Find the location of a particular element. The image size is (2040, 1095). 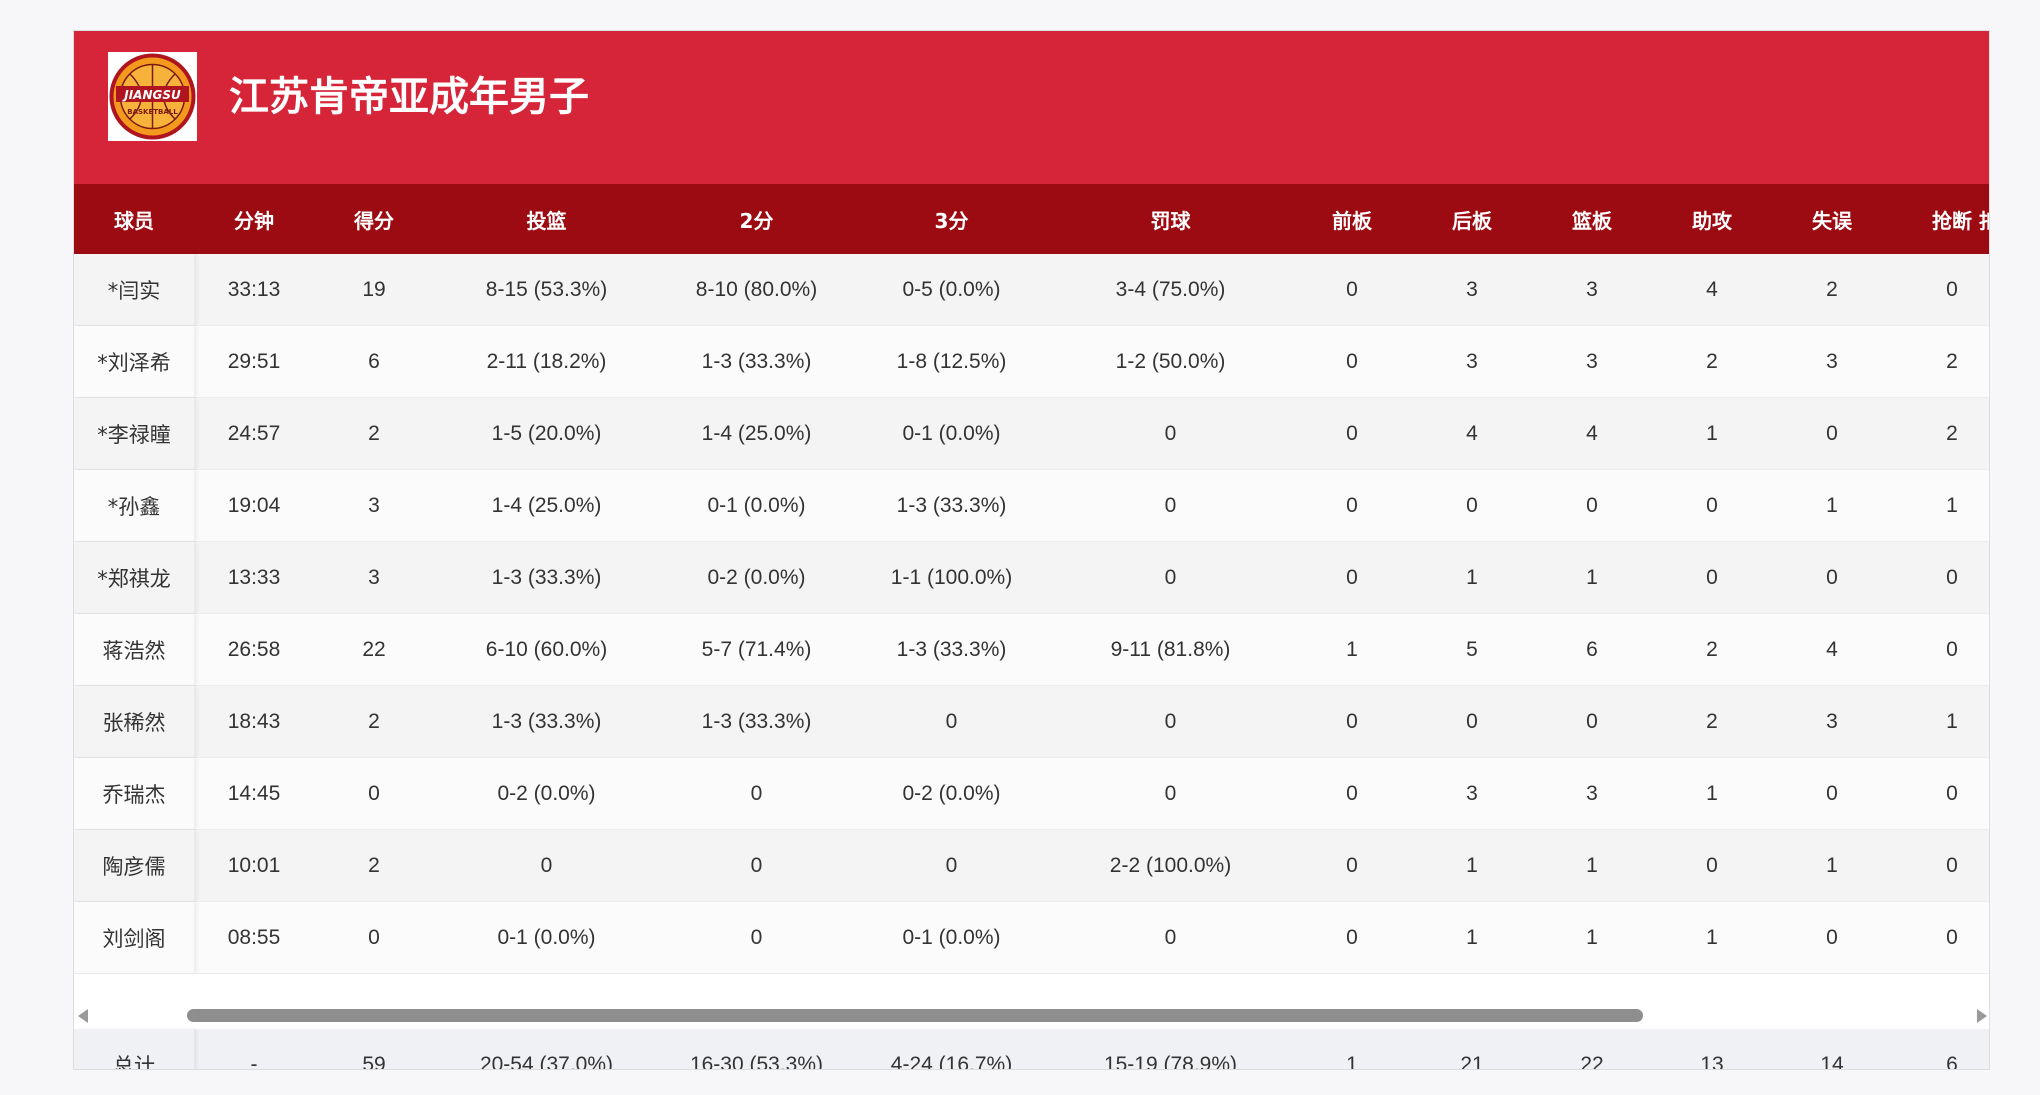

cell-two-pointers: 8-10 (80.0%) is located at coordinates (756, 289).